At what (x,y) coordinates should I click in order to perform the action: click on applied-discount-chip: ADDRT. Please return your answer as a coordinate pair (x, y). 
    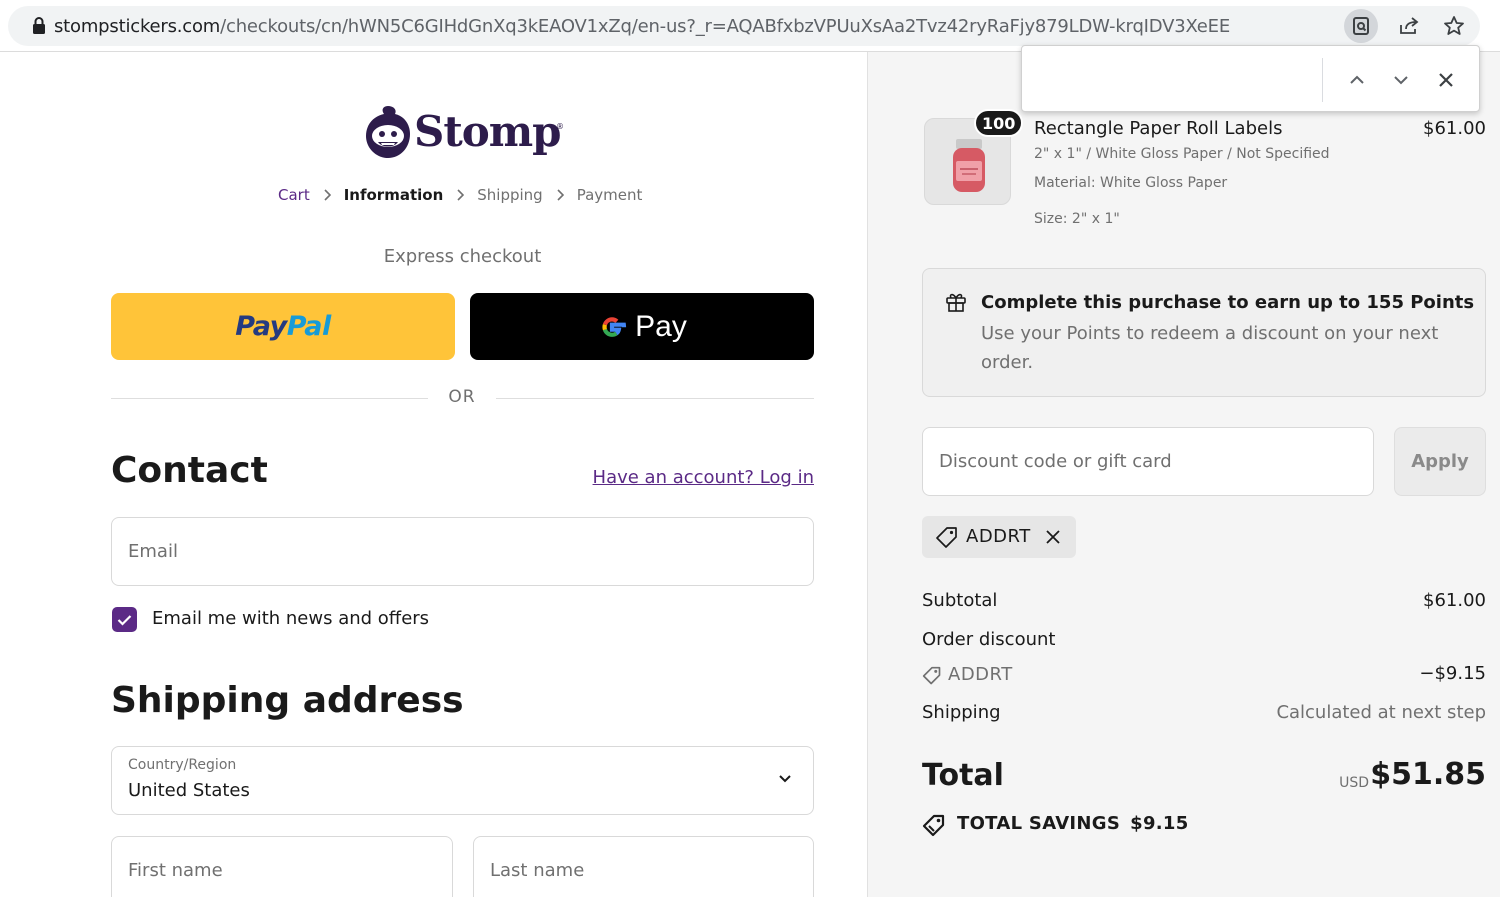
    Looking at the image, I should click on (999, 537).